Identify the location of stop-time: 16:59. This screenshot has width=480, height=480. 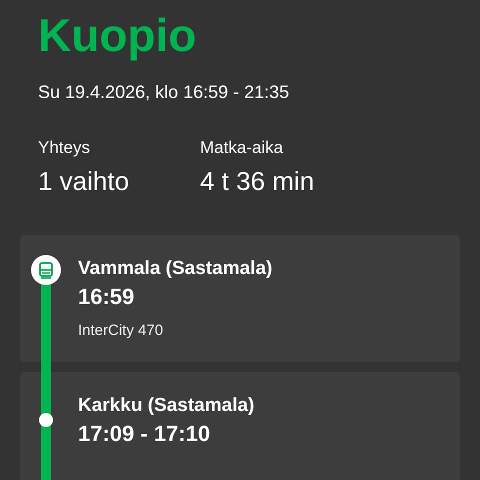
(106, 297).